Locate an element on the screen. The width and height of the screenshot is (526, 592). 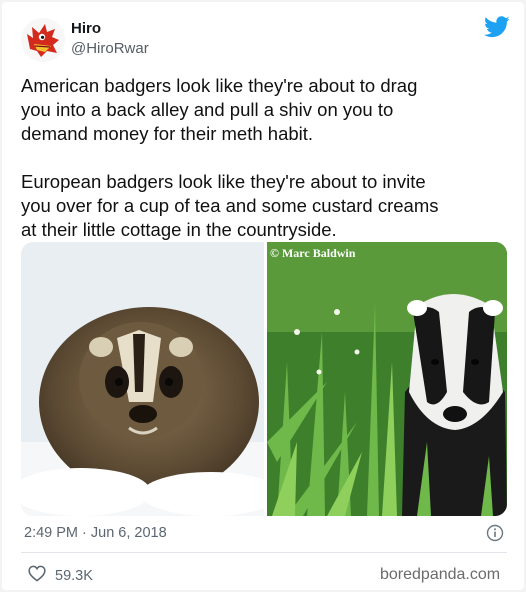
like-count: 59.3K is located at coordinates (74, 576).